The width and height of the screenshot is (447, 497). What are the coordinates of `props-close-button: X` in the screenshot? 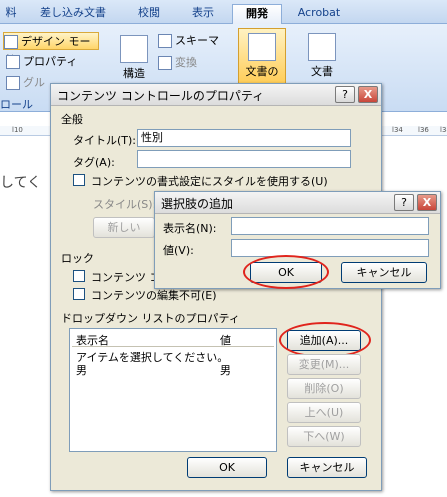 It's located at (368, 94).